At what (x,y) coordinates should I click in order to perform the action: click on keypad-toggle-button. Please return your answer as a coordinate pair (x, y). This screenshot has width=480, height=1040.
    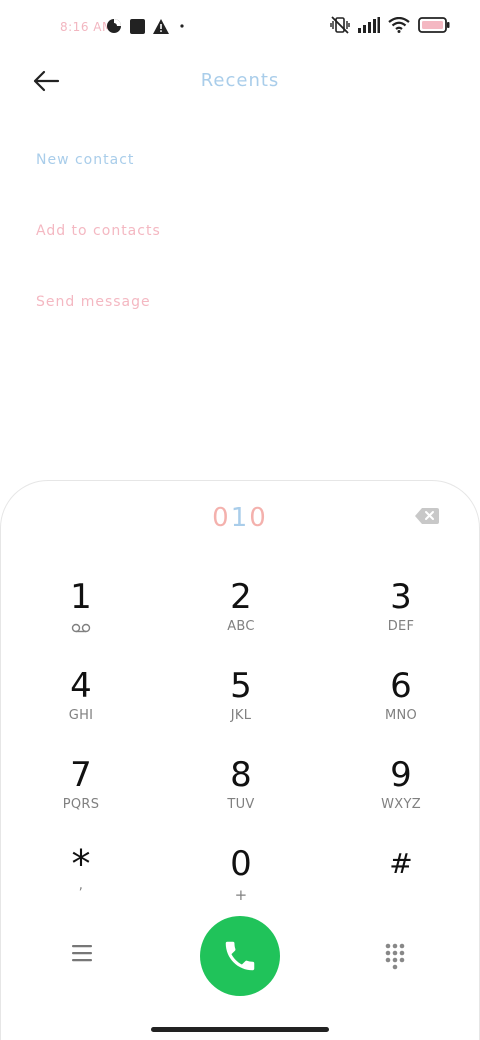
    Looking at the image, I should click on (395, 956).